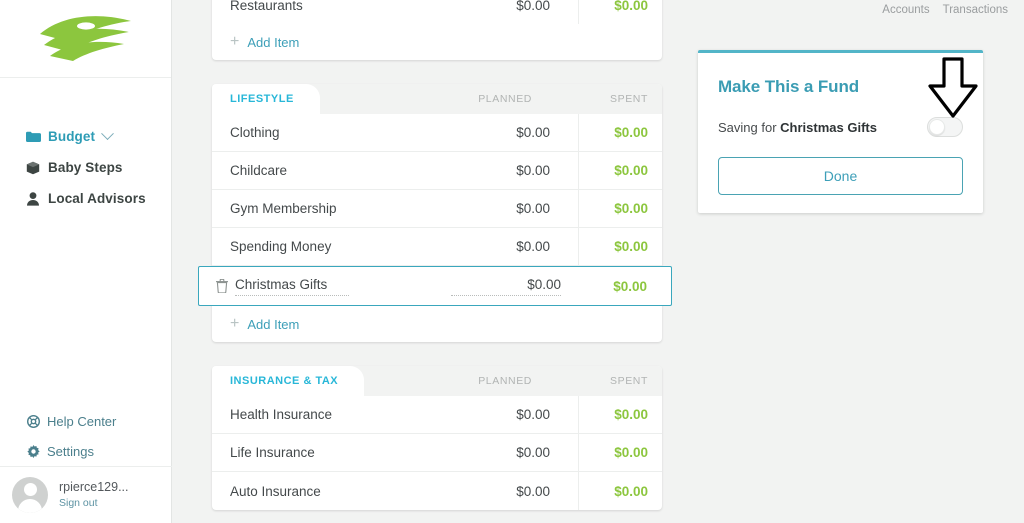 The height and width of the screenshot is (523, 1024). What do you see at coordinates (222, 286) in the screenshot?
I see `trash-icon` at bounding box center [222, 286].